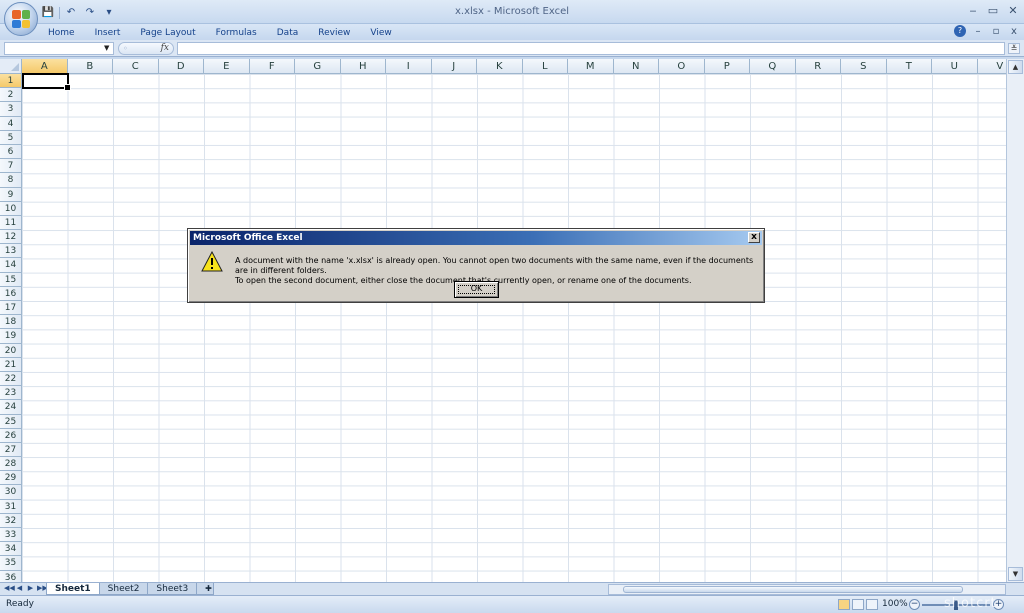 This screenshot has height=613, width=1024. Describe the element at coordinates (454, 66) in the screenshot. I see `column-header: J` at that location.